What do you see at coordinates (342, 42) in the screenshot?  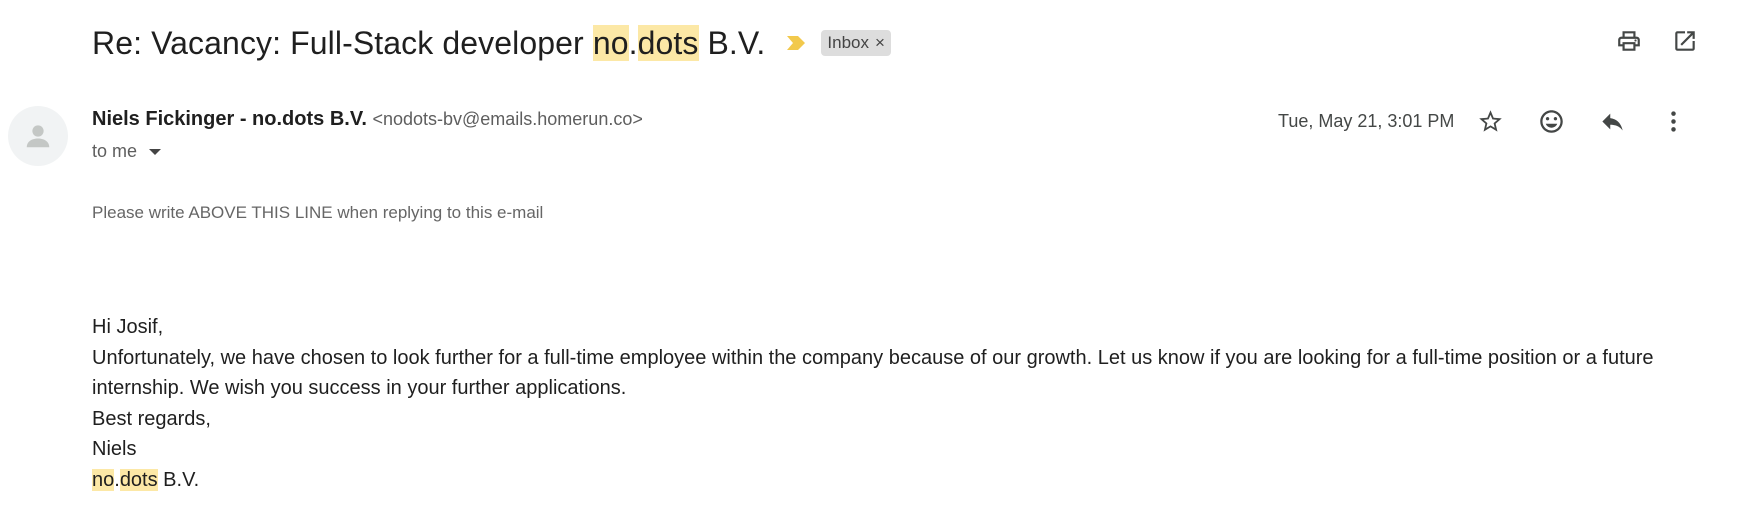 I see `subject-text: Re: Vacancy: Full-Stack developer` at bounding box center [342, 42].